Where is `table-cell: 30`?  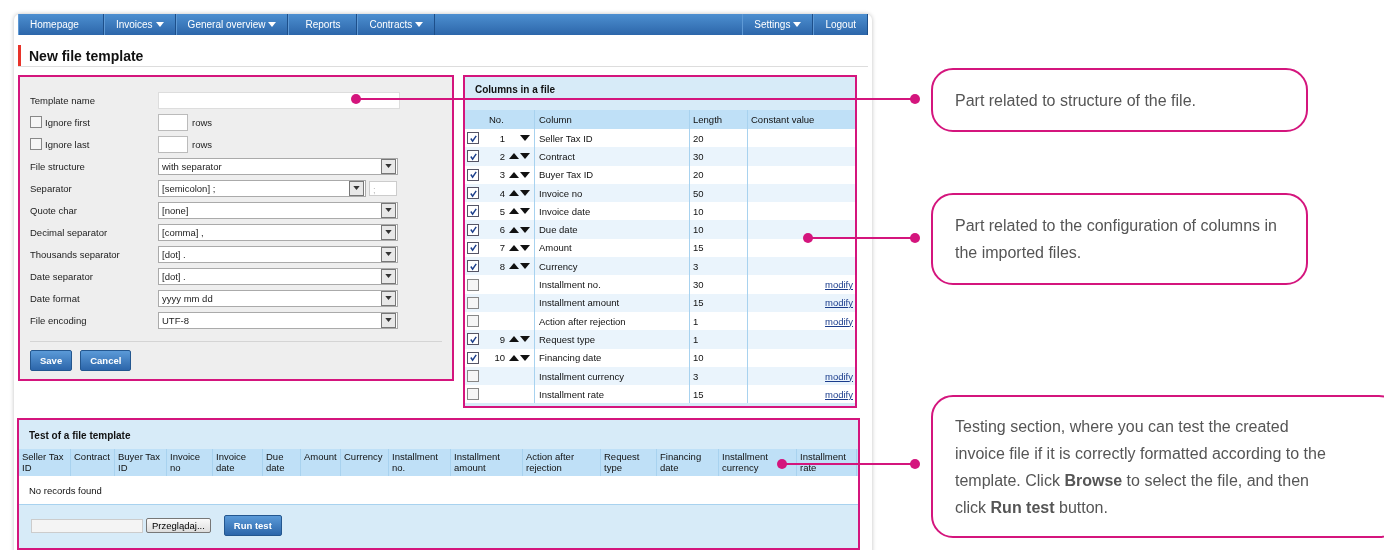 table-cell: 30 is located at coordinates (719, 284).